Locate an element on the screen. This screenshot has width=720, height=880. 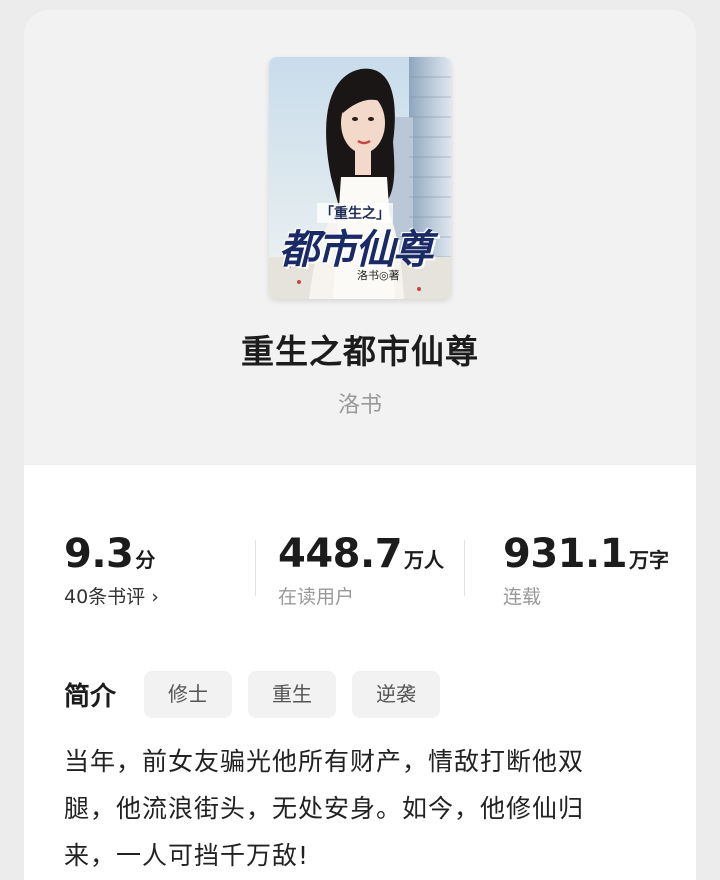
rating-unit: 分 is located at coordinates (145, 560).